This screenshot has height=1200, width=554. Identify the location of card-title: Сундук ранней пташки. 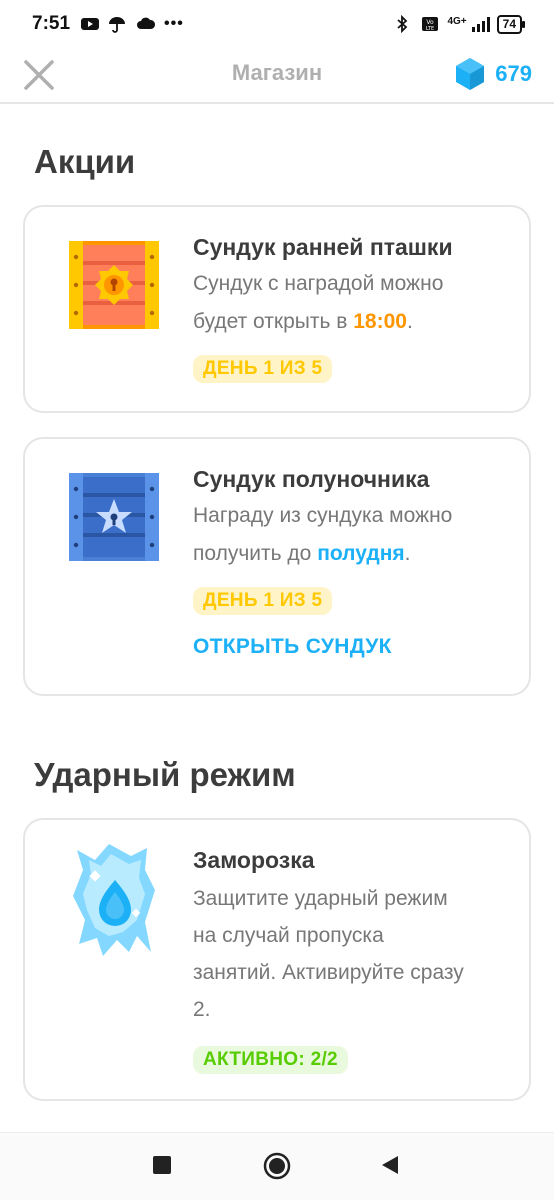
(323, 247).